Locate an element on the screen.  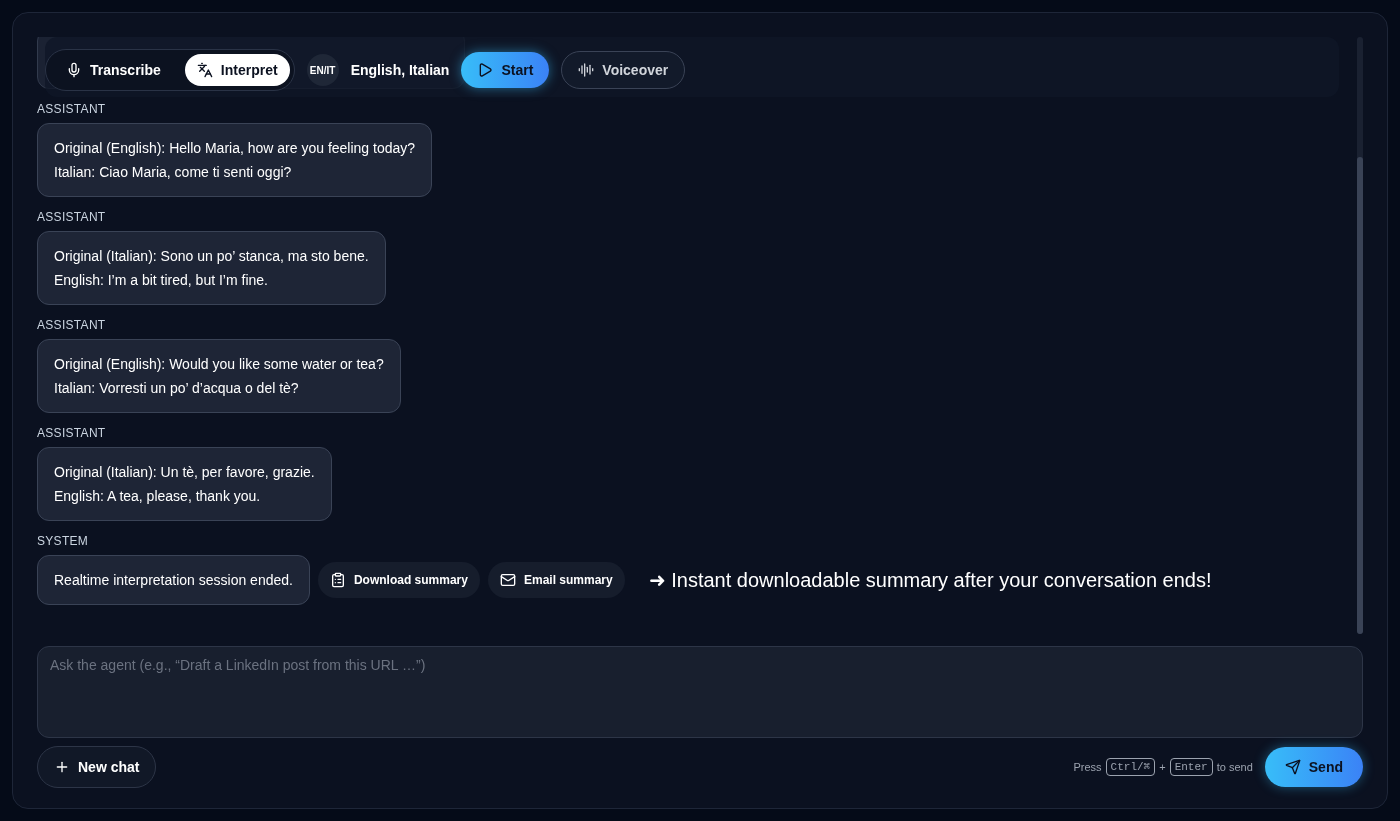
message-input: Ask the agent (e.g., “Draft a LinkedIn post from this URL …”) is located at coordinates (700, 692).